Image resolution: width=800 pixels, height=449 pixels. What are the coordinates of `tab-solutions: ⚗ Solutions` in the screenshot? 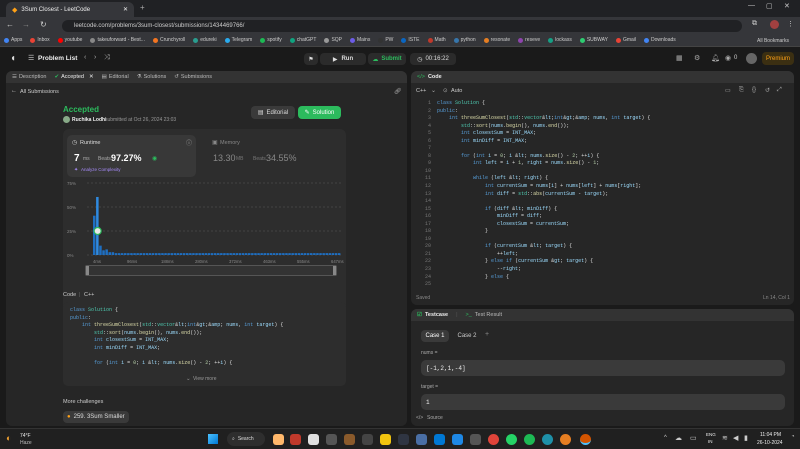 It's located at (156, 77).